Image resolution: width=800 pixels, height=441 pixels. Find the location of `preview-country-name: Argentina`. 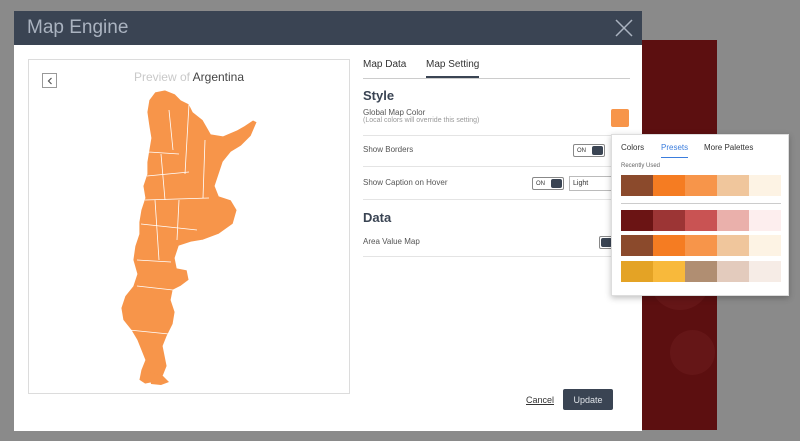

preview-country-name: Argentina is located at coordinates (218, 77).